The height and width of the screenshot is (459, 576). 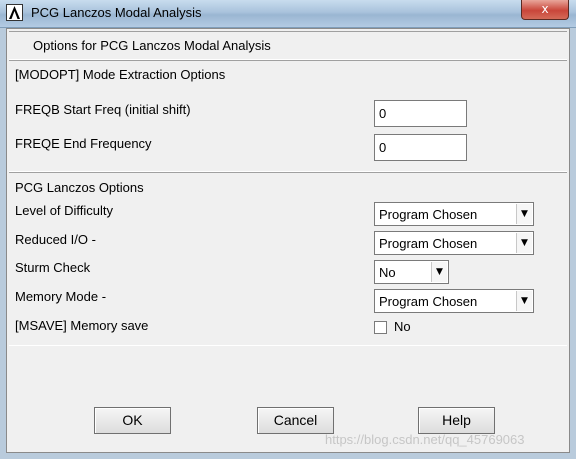 What do you see at coordinates (456, 420) in the screenshot?
I see `help-button: Help` at bounding box center [456, 420].